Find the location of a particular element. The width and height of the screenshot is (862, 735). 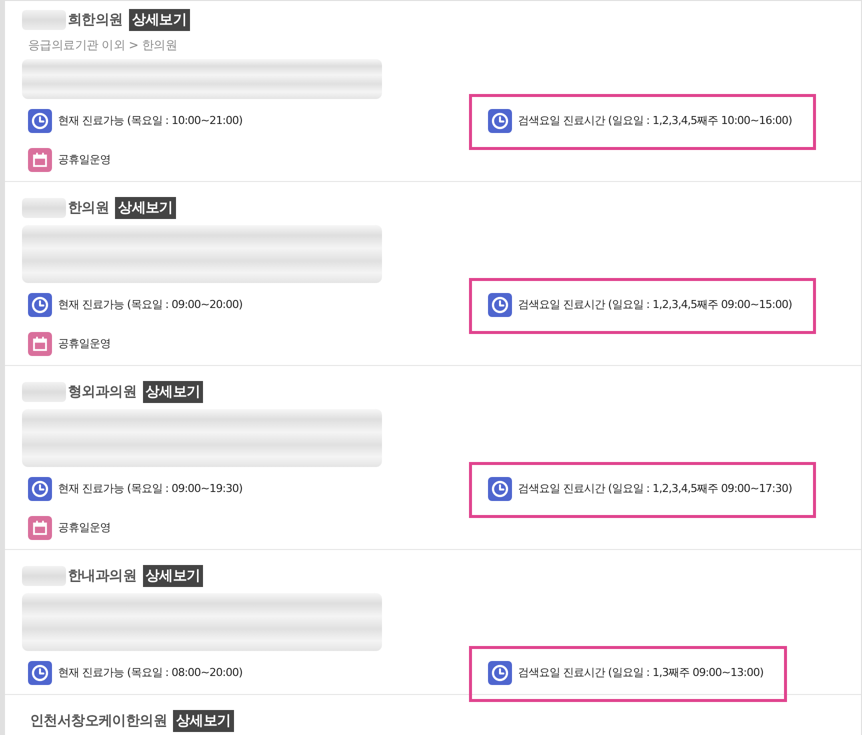

search-hours-text: 검색요일 진료시간 (일요일 : 1,2,3,4,5째주 09:00~15:00) is located at coordinates (655, 305).